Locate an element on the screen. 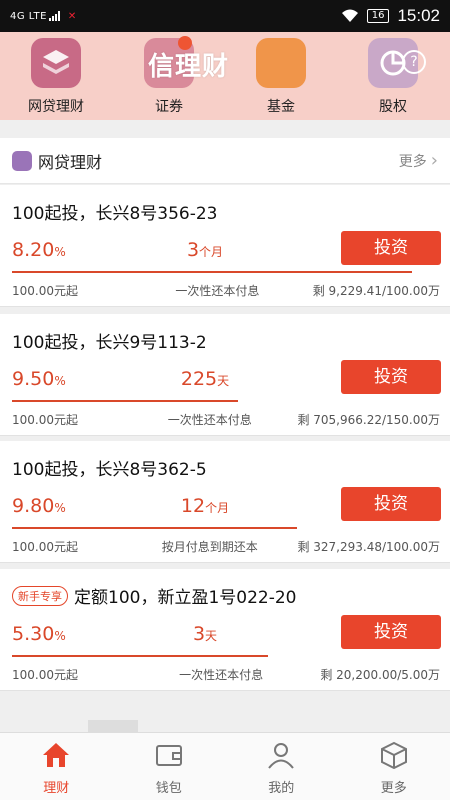  product-name: 100起投，长兴9号113-2 is located at coordinates (109, 343).